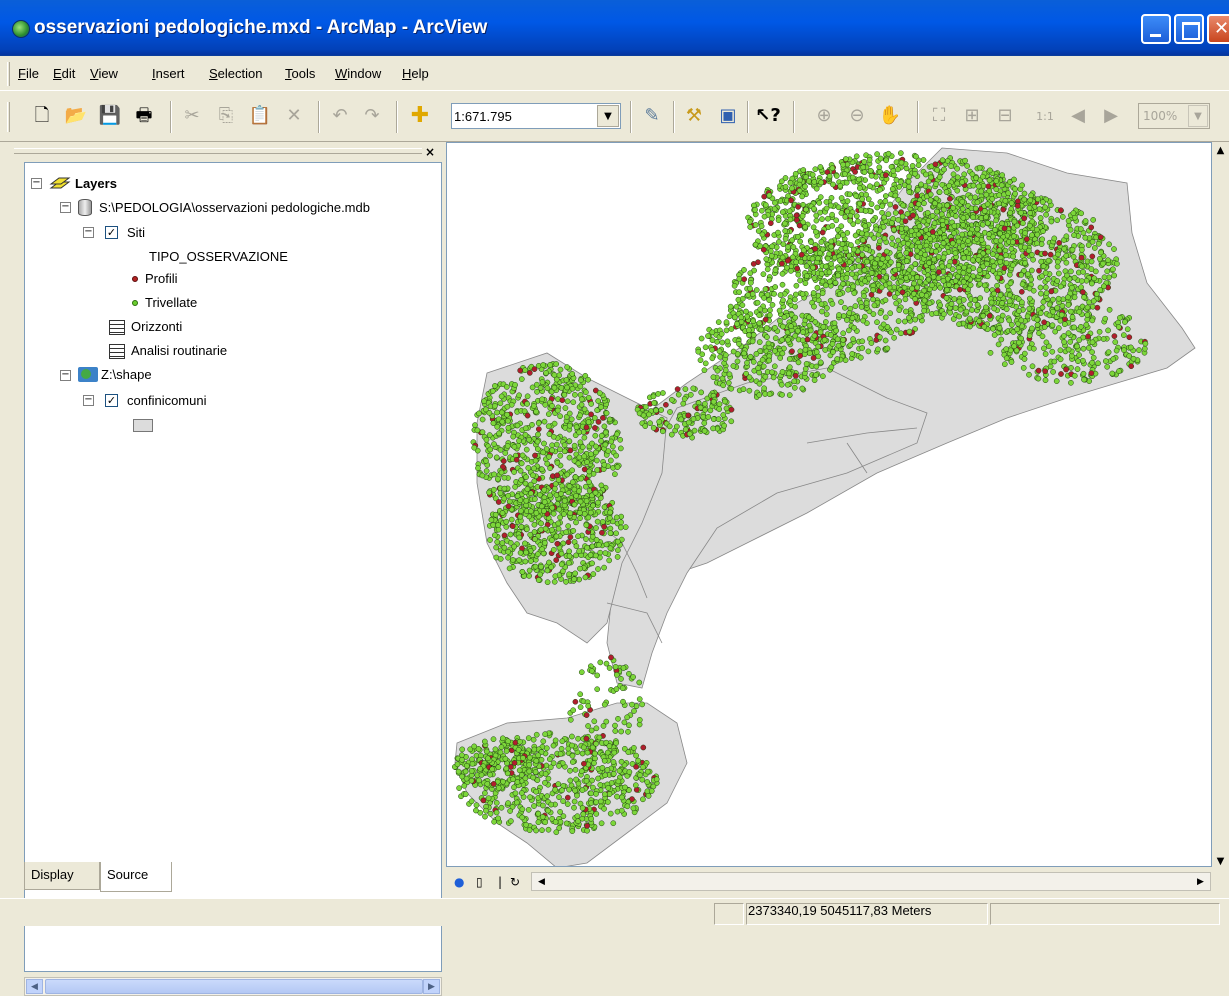  I want to click on minimize-button, so click(1156, 29).